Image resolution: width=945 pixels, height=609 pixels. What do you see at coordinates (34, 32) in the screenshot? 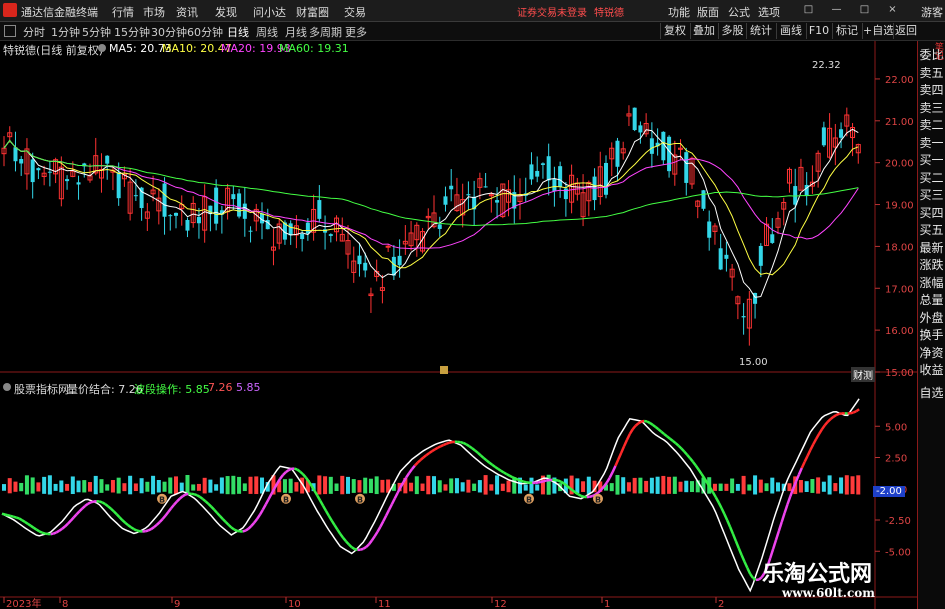
I see `period-tab-0: 分时` at bounding box center [34, 32].